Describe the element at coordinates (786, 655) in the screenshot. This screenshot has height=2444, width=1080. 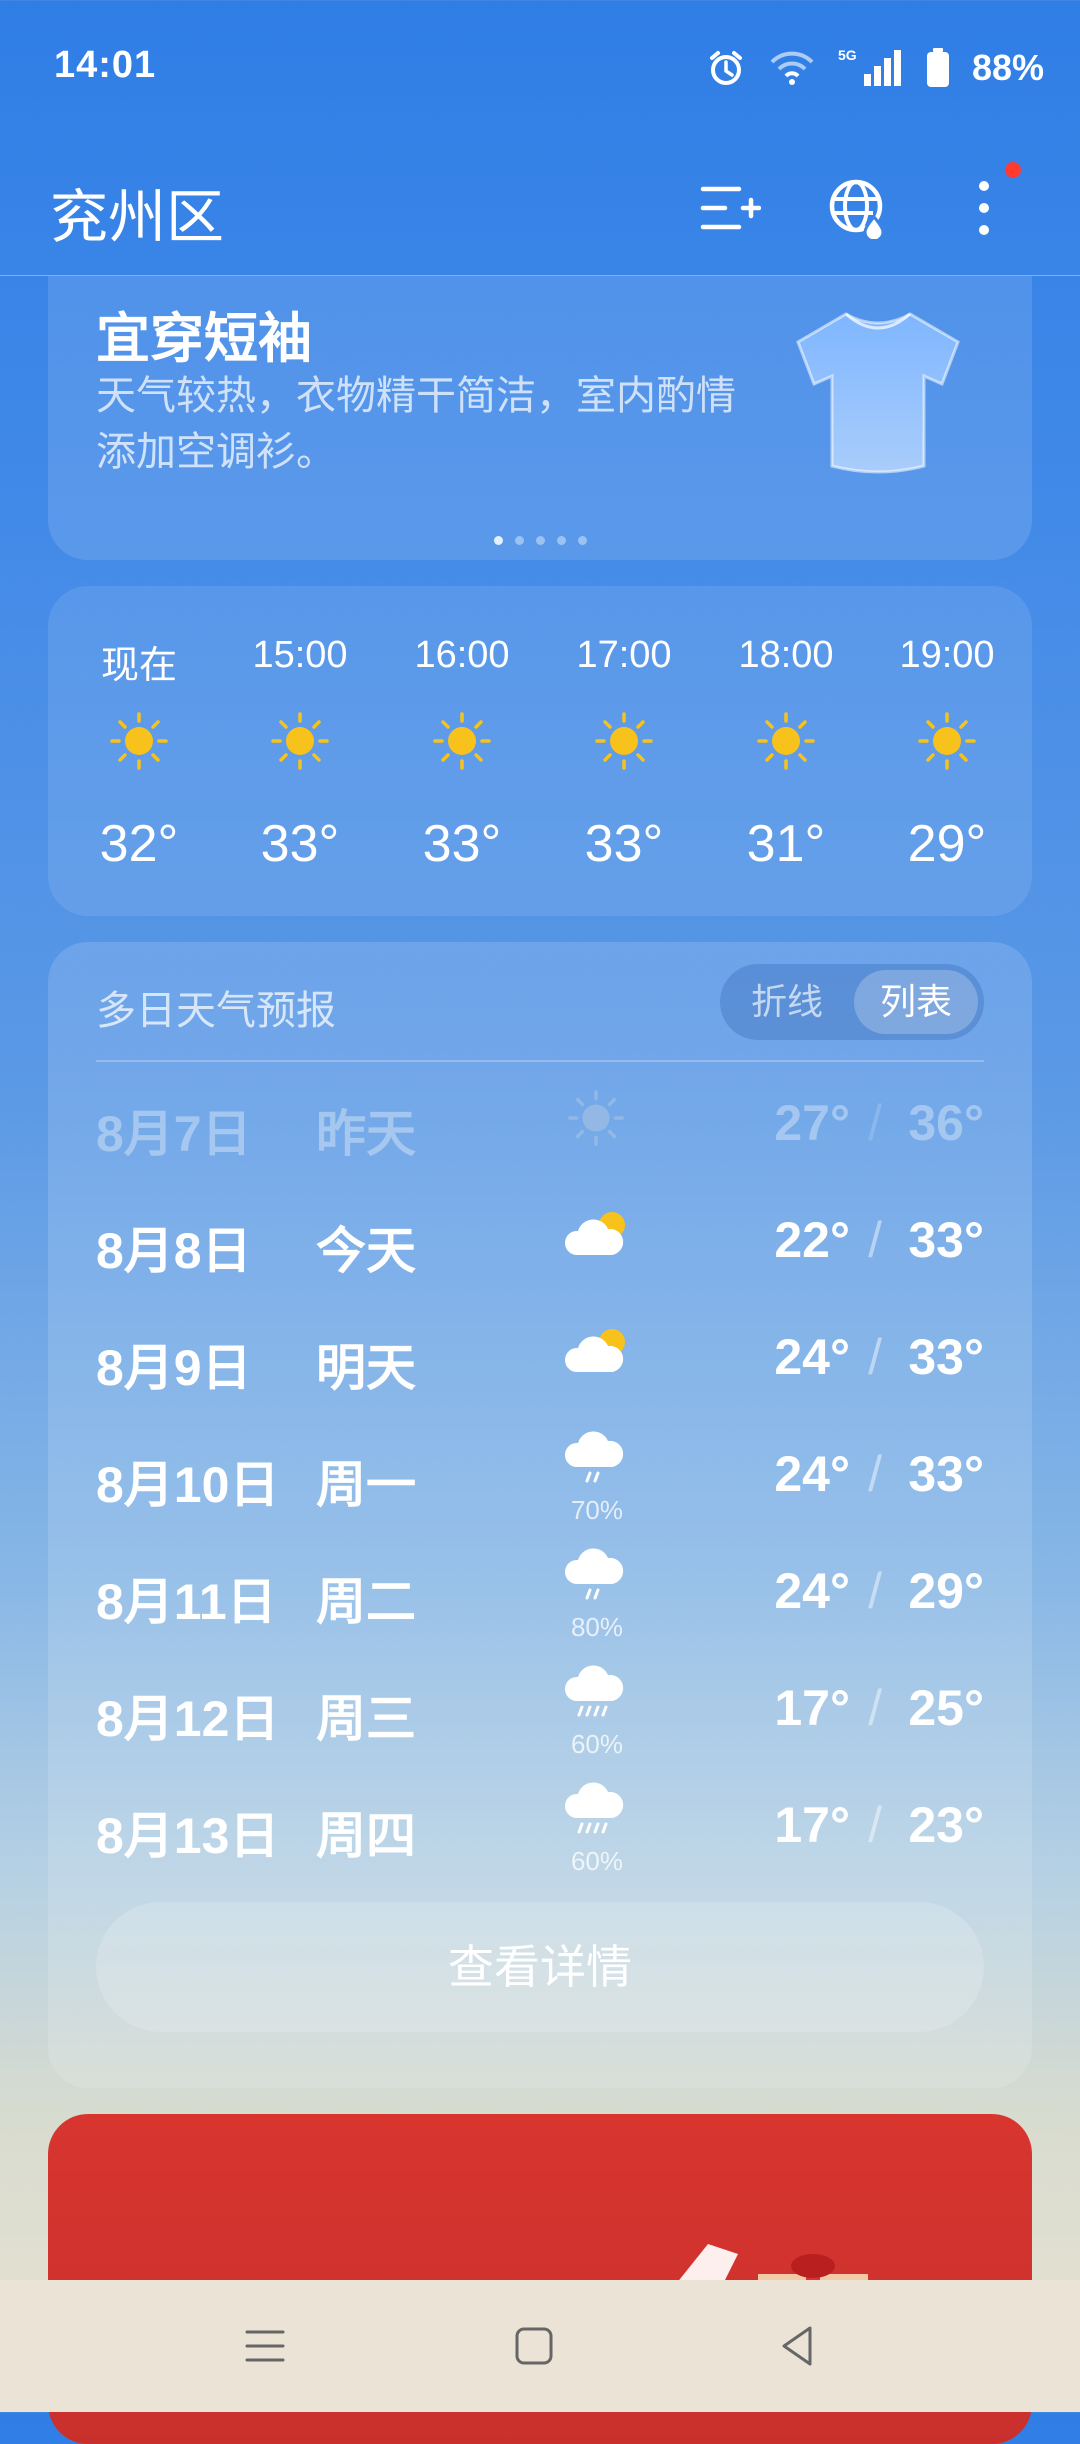
I see `hour-time: 18:00` at that location.